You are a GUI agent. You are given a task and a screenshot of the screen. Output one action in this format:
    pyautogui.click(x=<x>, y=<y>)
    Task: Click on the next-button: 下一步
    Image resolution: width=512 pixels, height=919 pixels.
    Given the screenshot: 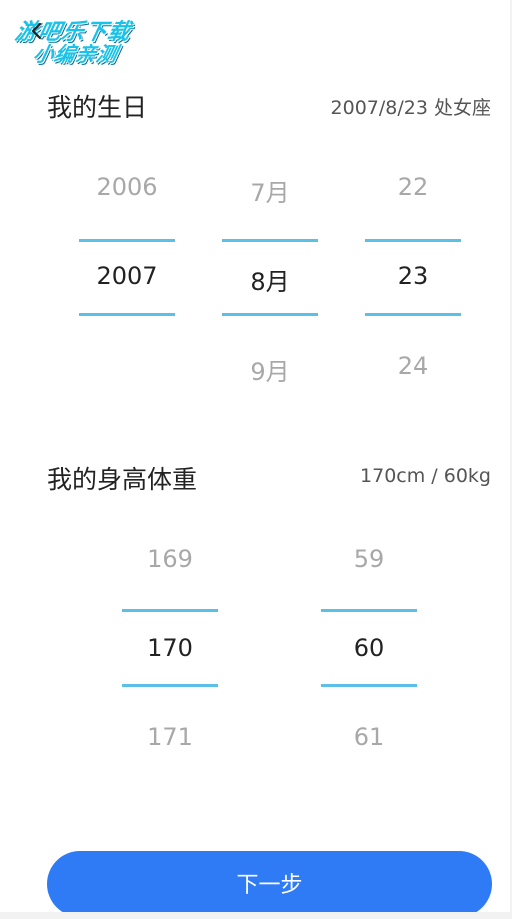 What is the action you would take?
    pyautogui.click(x=269, y=881)
    